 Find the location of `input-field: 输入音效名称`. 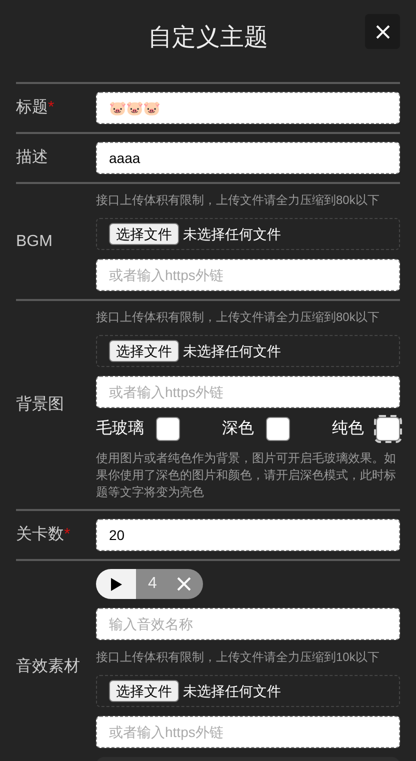

input-field: 输入音效名称 is located at coordinates (248, 624).